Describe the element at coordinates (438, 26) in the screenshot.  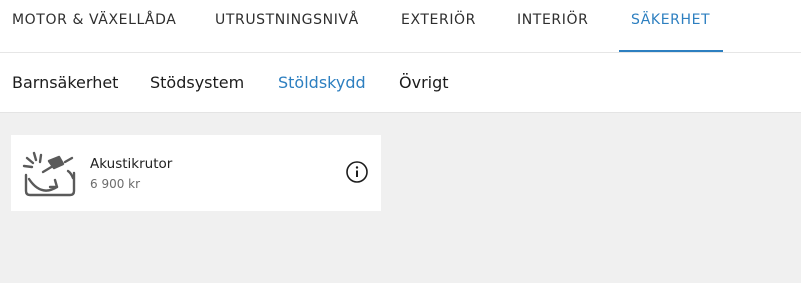
I see `tab-exterior: EXTERIÖR` at that location.